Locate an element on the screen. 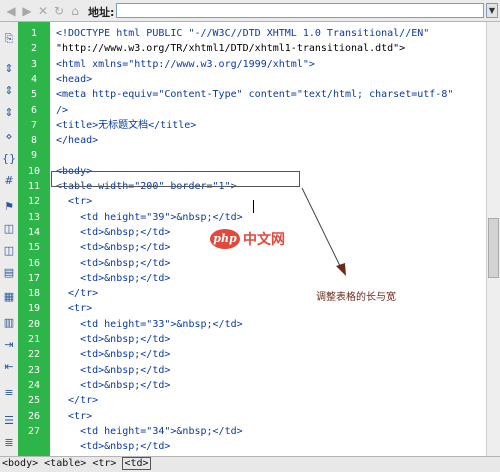 This screenshot has width=500, height=472. code-line: <head> is located at coordinates (74, 79).